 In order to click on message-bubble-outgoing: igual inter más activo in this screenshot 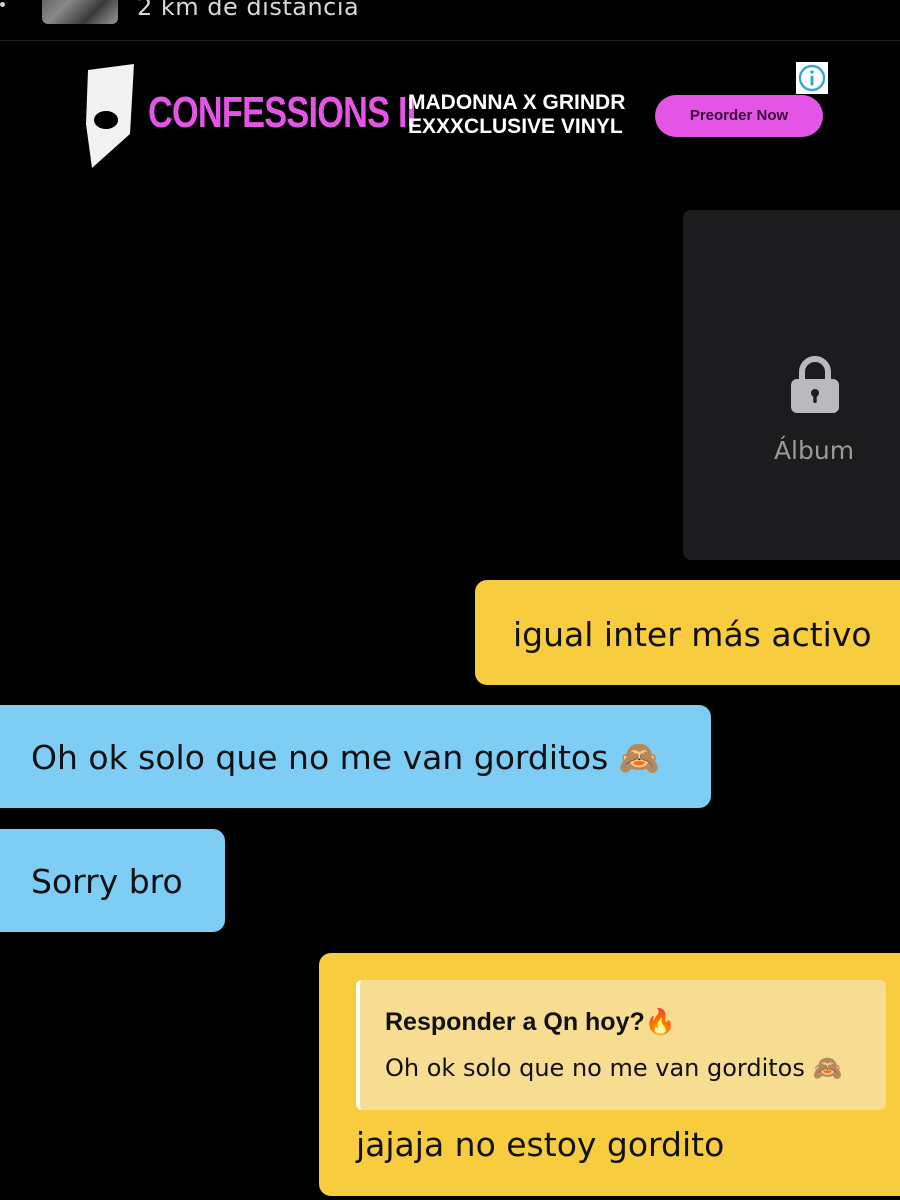, I will do `click(687, 632)`.